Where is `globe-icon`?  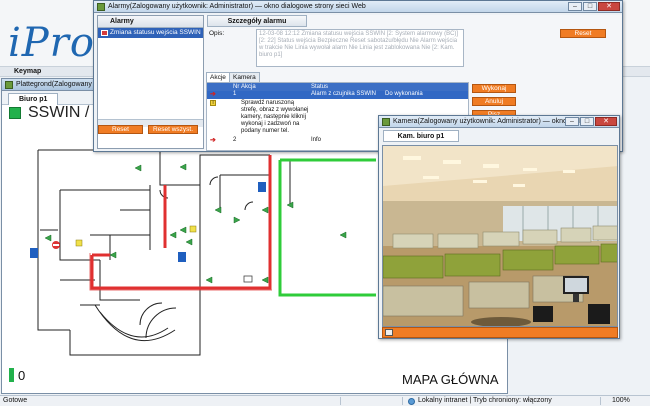
globe-icon is located at coordinates (411, 401).